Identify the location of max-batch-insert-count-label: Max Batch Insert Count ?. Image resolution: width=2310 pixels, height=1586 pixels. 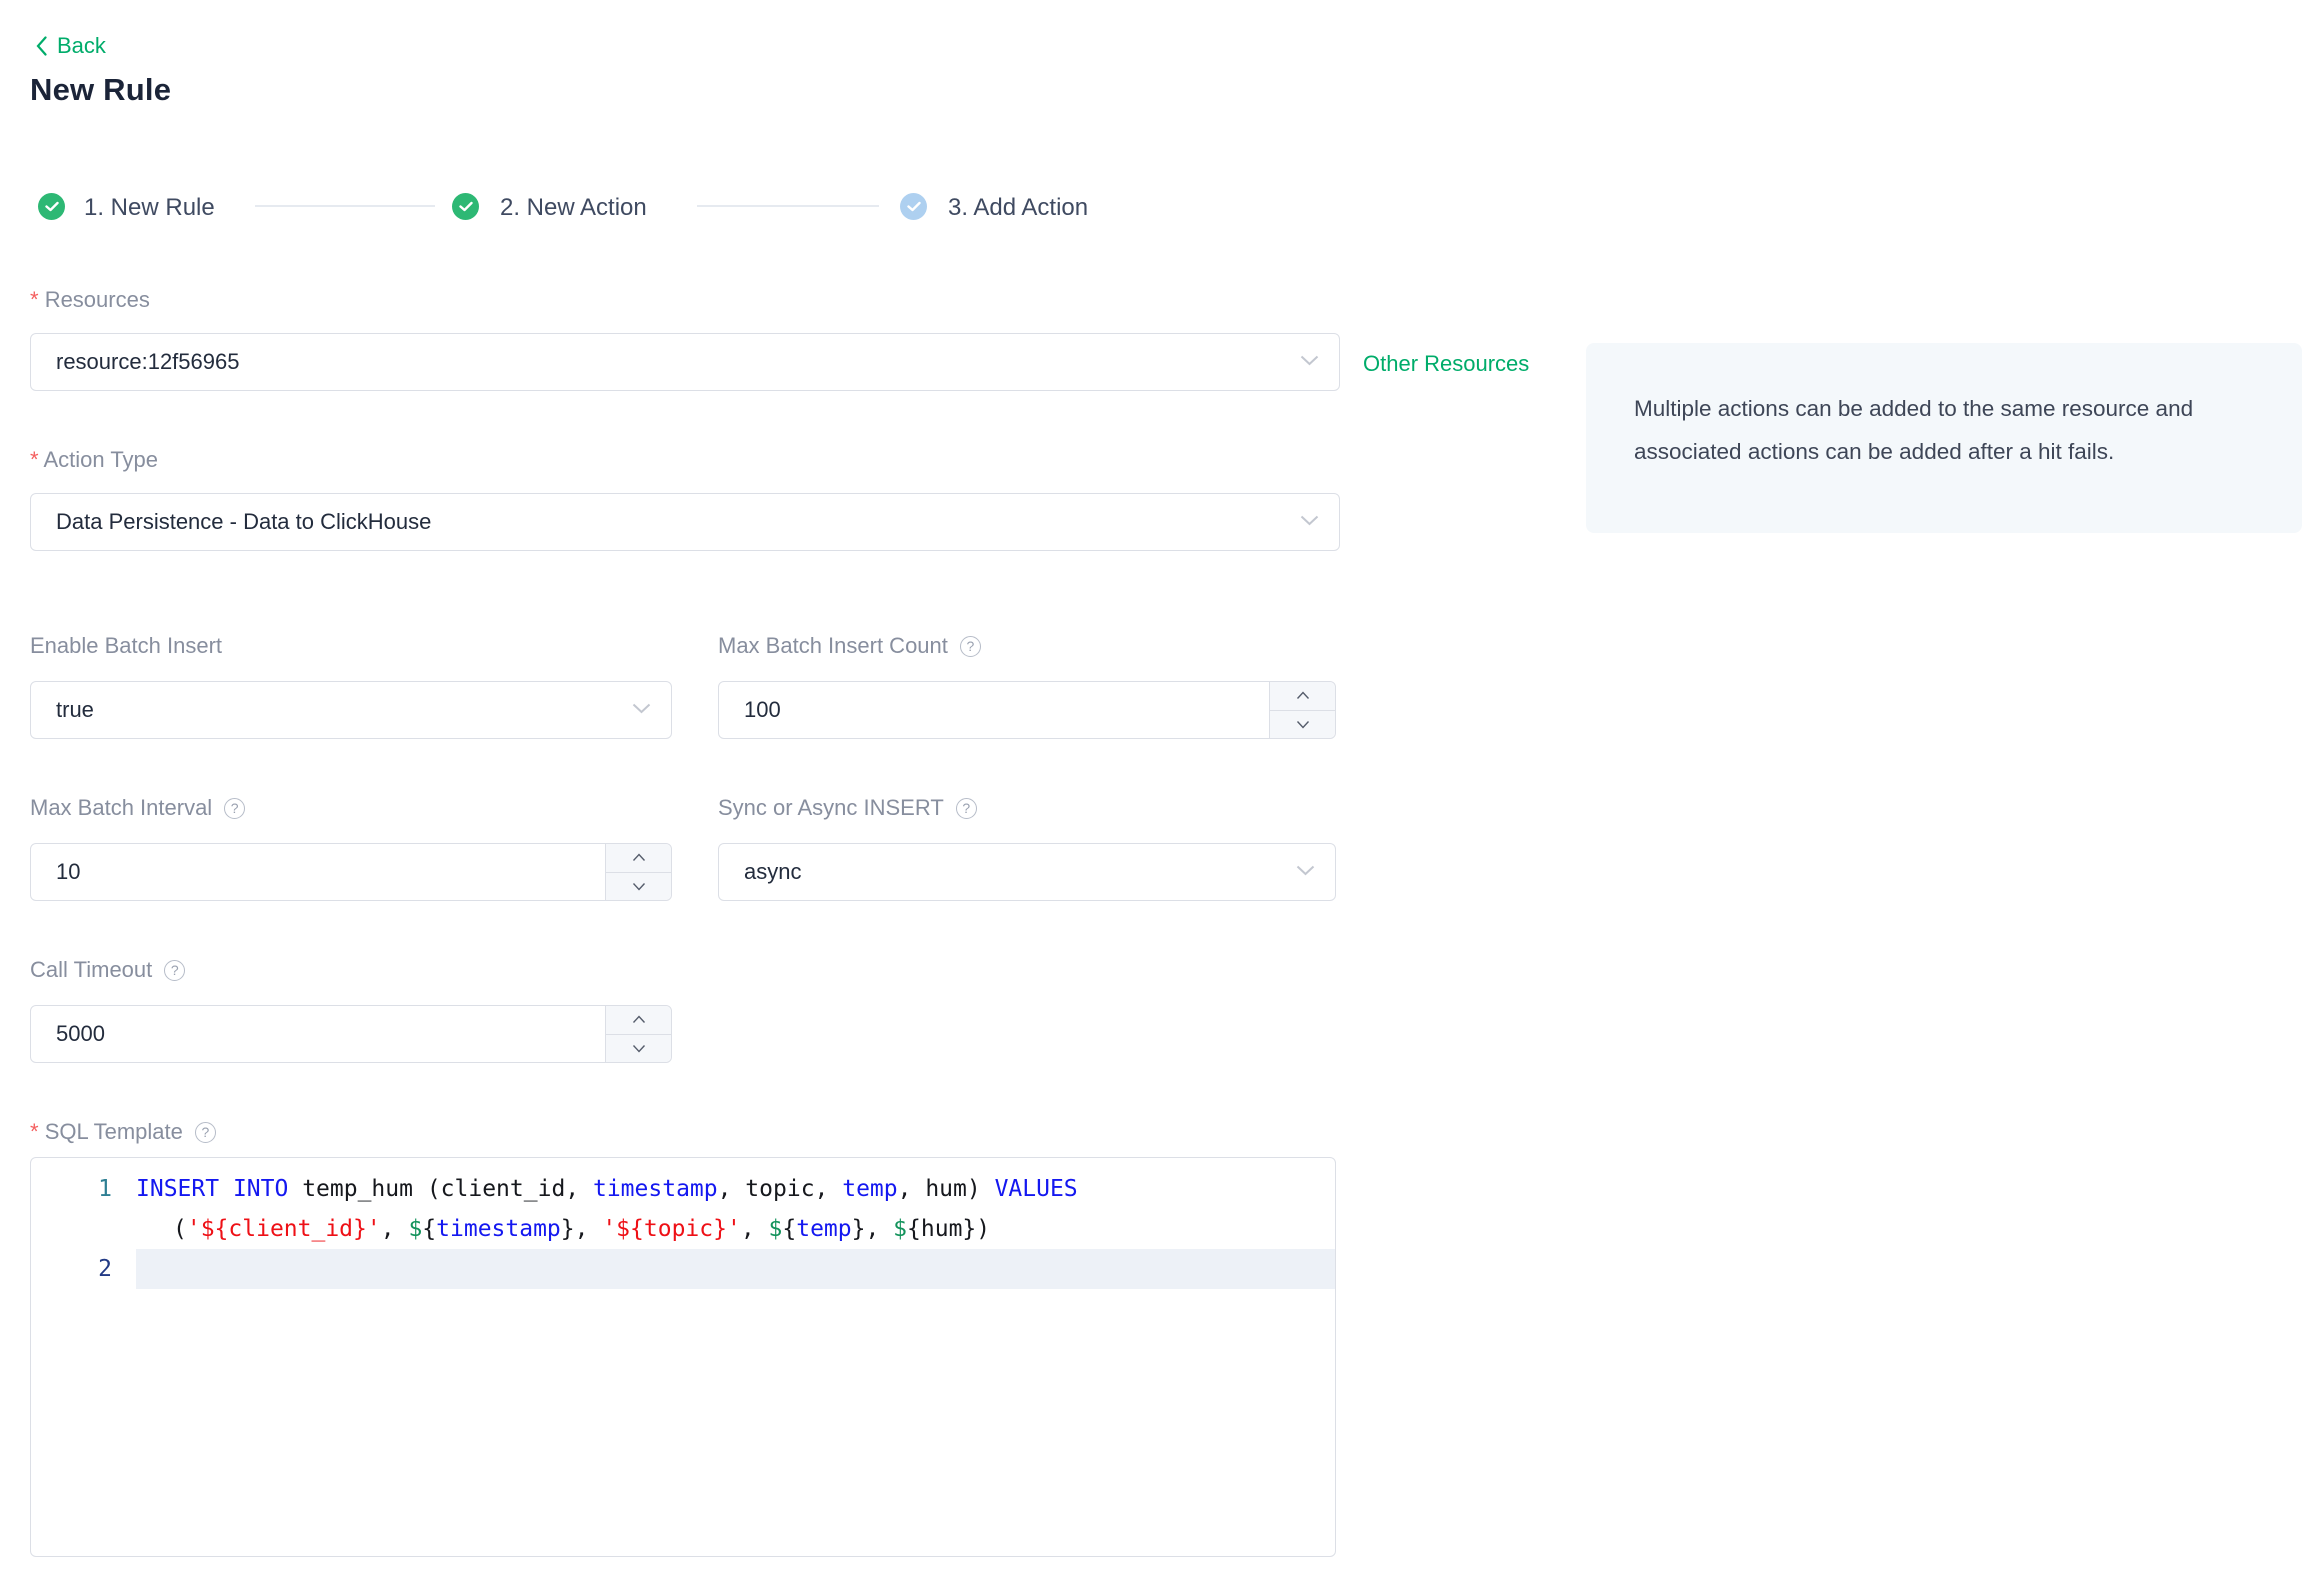
(849, 646).